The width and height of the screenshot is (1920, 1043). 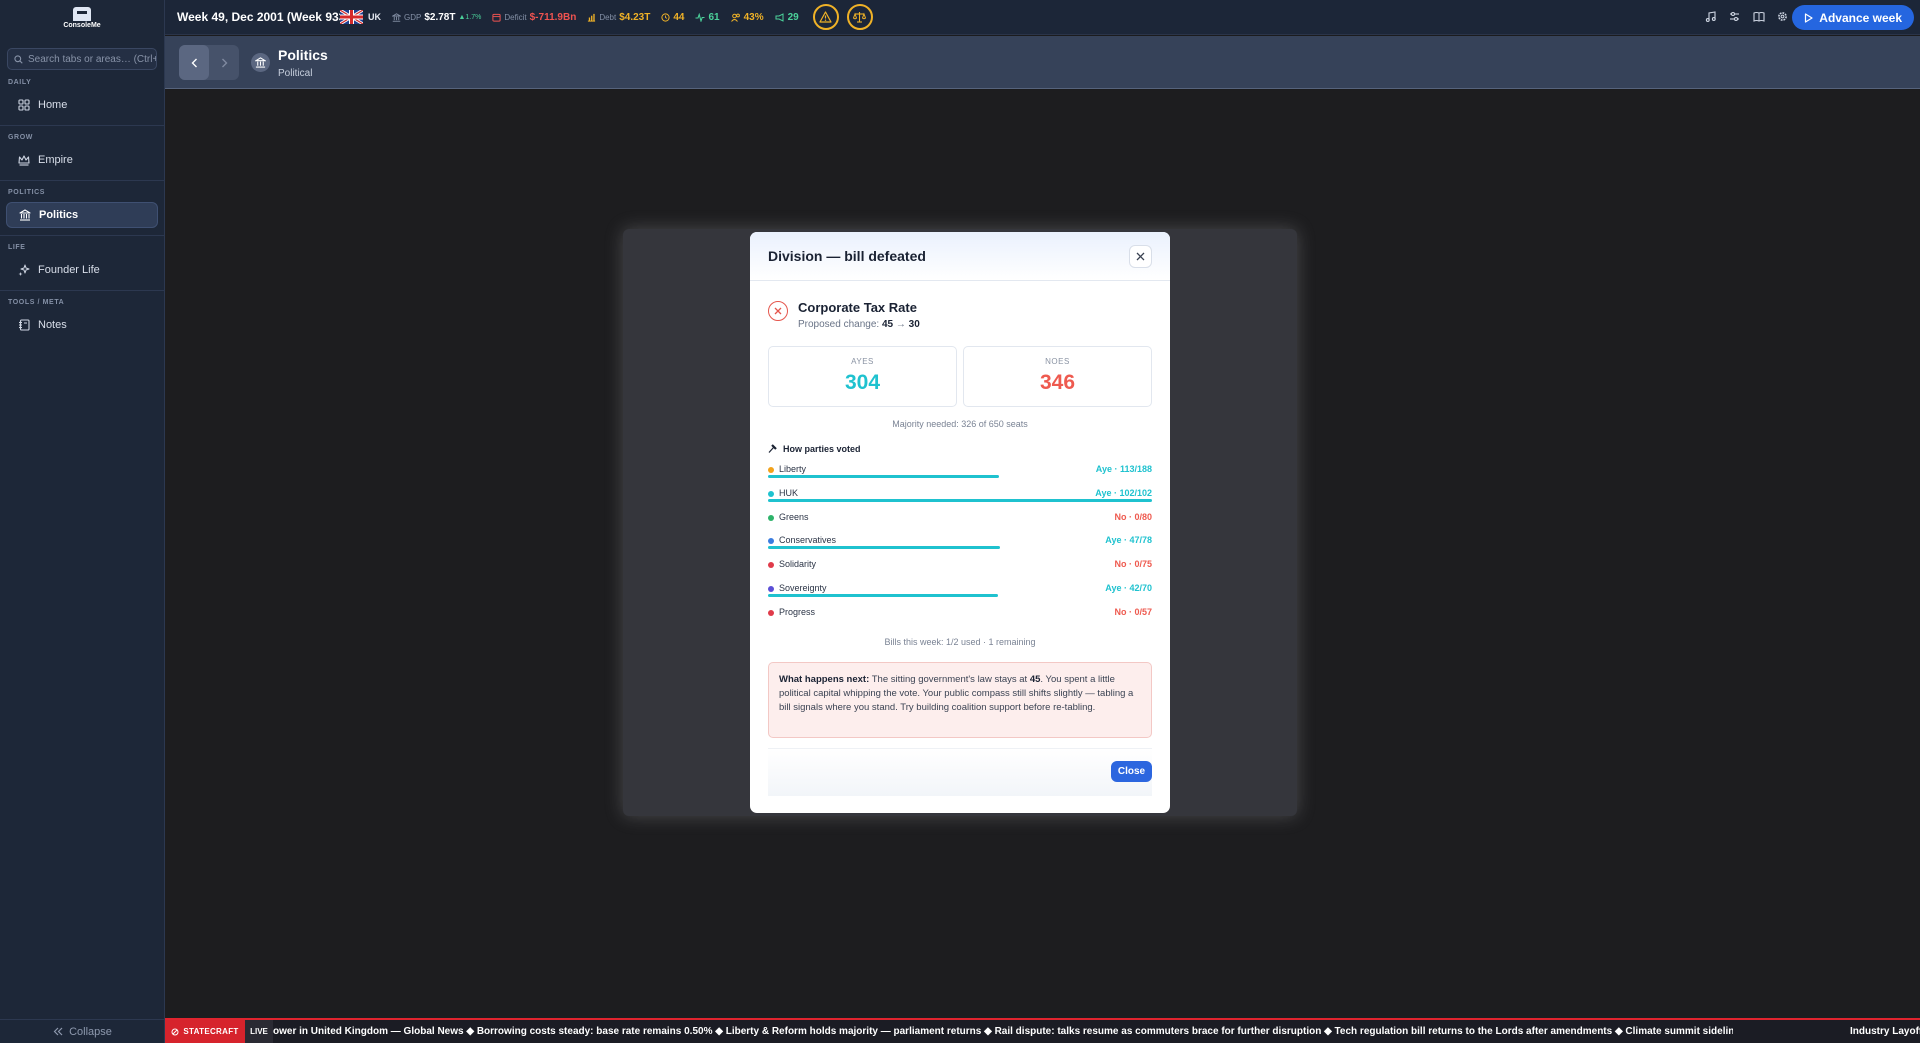 I want to click on sliders-icon, so click(x=1734, y=16).